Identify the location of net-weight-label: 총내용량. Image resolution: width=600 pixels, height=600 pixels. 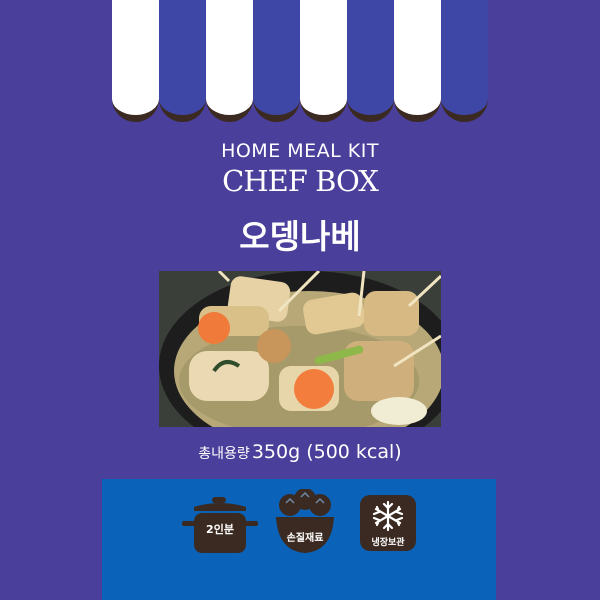
(224, 454).